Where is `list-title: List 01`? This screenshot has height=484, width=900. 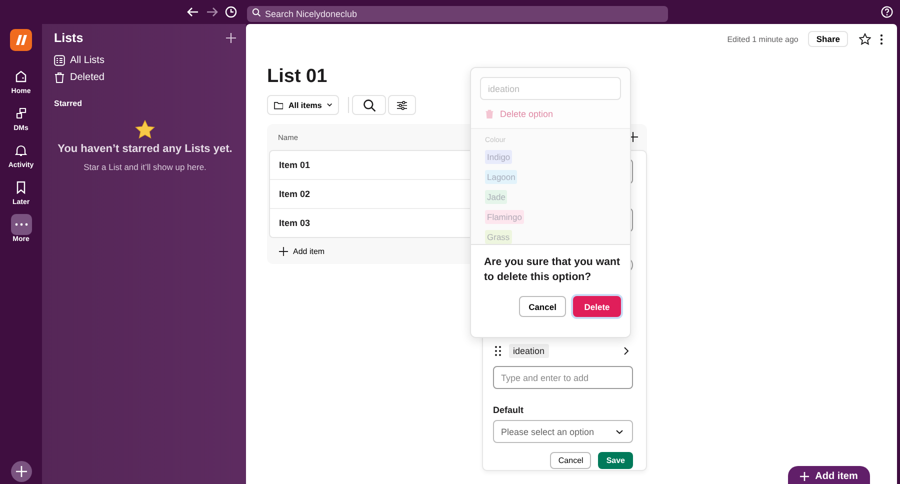 list-title: List 01 is located at coordinates (297, 77).